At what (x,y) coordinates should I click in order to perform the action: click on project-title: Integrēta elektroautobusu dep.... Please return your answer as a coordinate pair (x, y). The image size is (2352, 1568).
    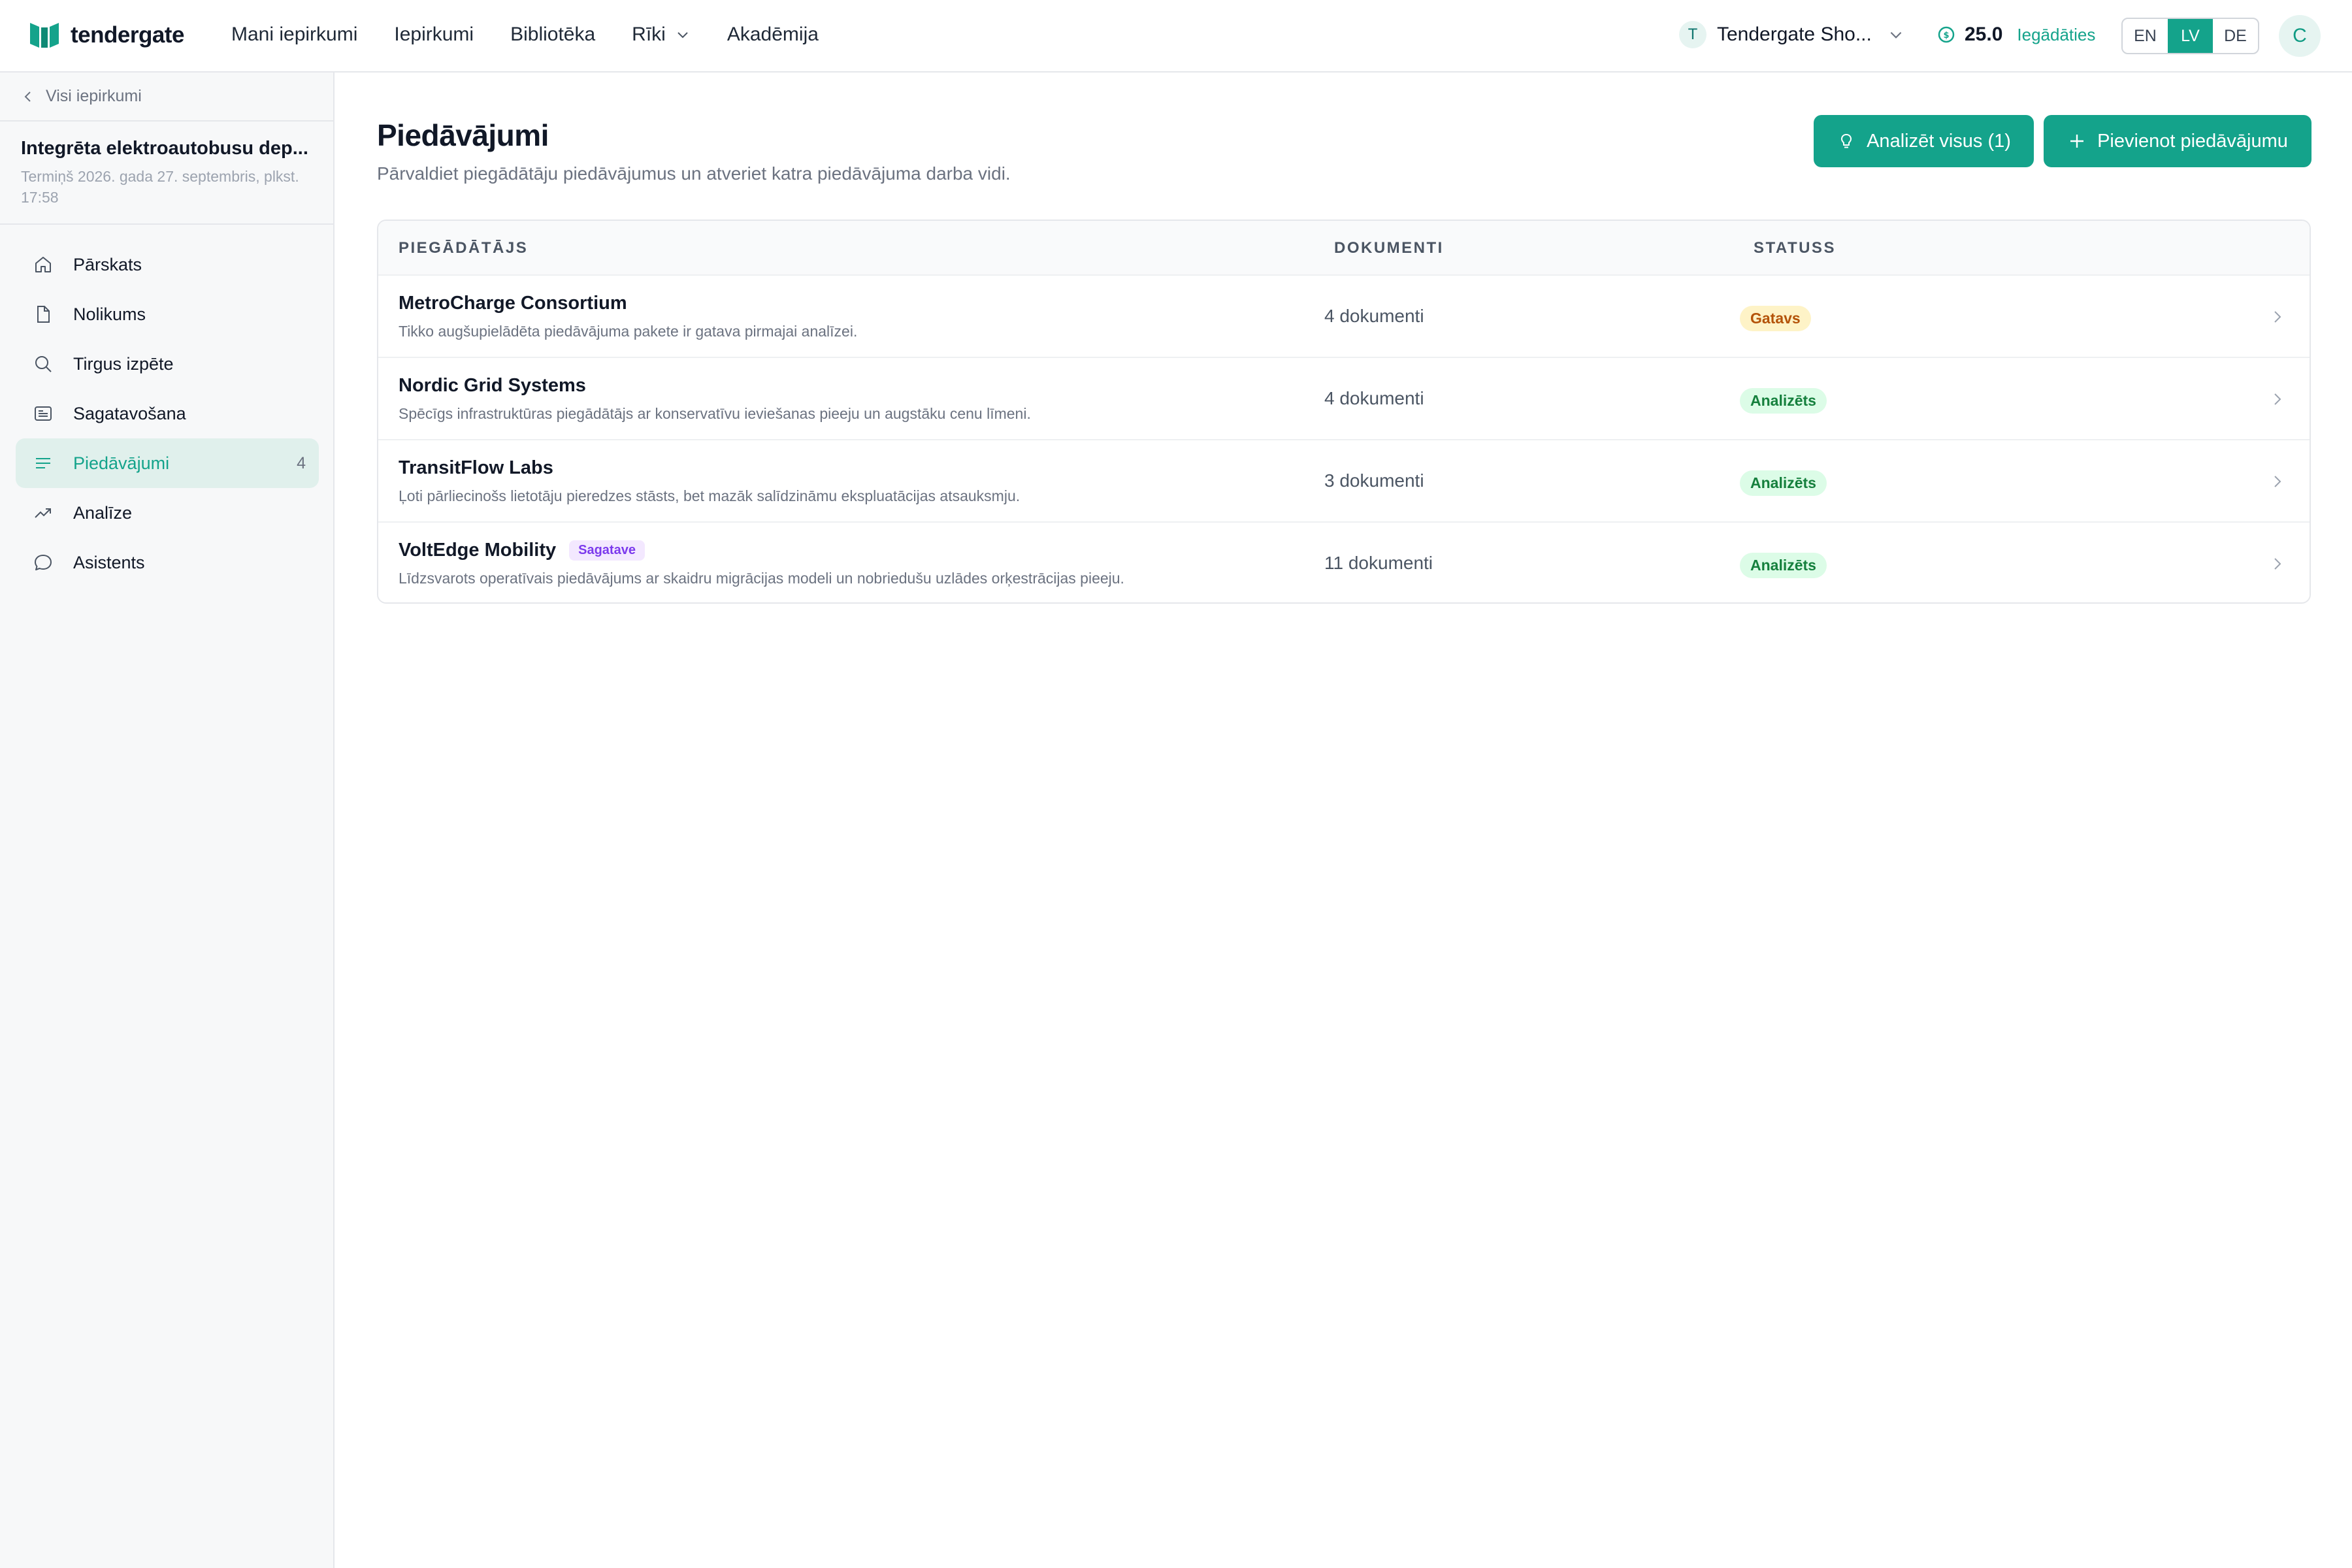
    Looking at the image, I should click on (164, 148).